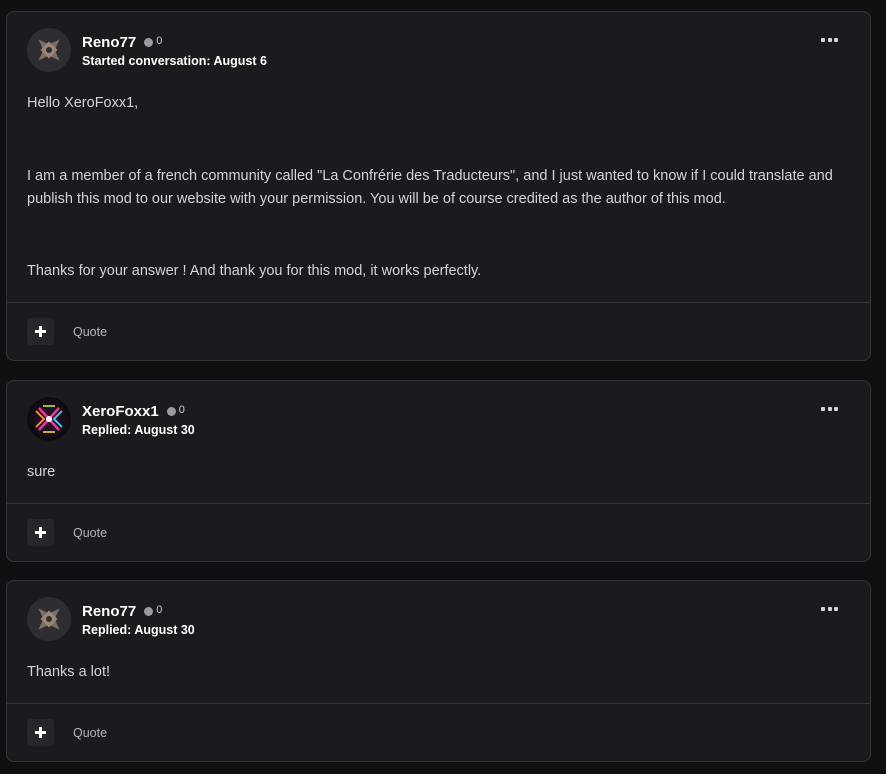  What do you see at coordinates (69, 672) in the screenshot?
I see `post-paragraph: Thanks a lot!` at bounding box center [69, 672].